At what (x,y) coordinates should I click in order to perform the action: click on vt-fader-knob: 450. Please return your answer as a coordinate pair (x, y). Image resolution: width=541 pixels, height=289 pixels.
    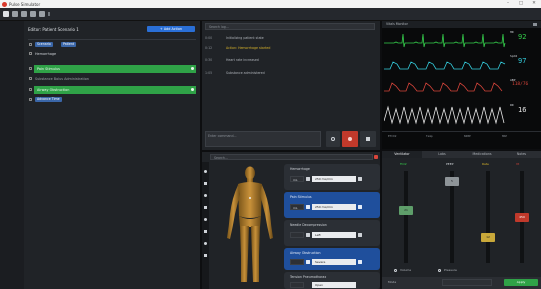
    Looking at the image, I should click on (522, 217).